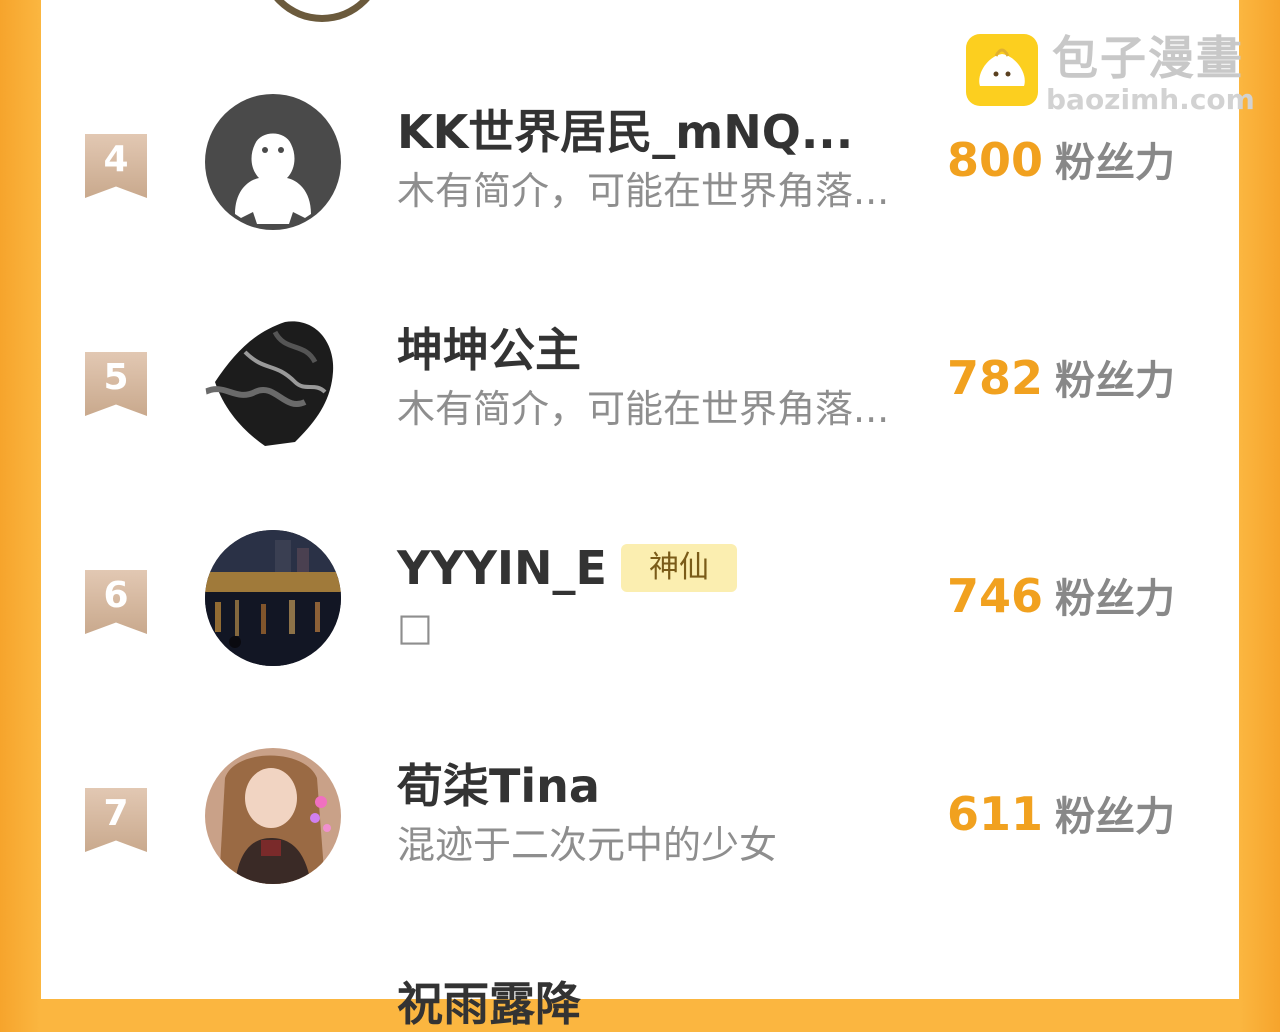  I want to click on fans-score: 800 粉丝力, so click(1061, 165).